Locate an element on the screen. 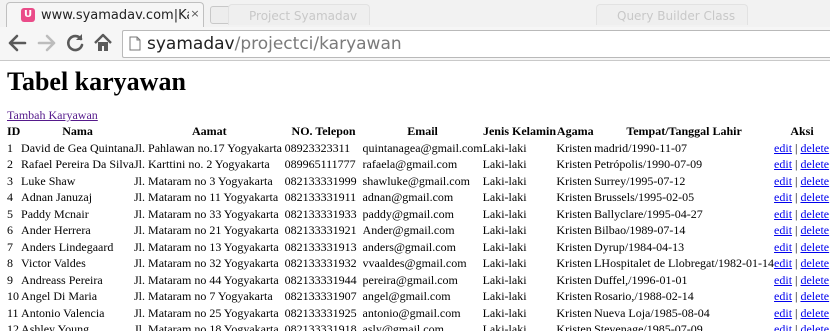 This screenshot has width=830, height=331. cell-nama: Ander Herrera is located at coordinates (56, 230).